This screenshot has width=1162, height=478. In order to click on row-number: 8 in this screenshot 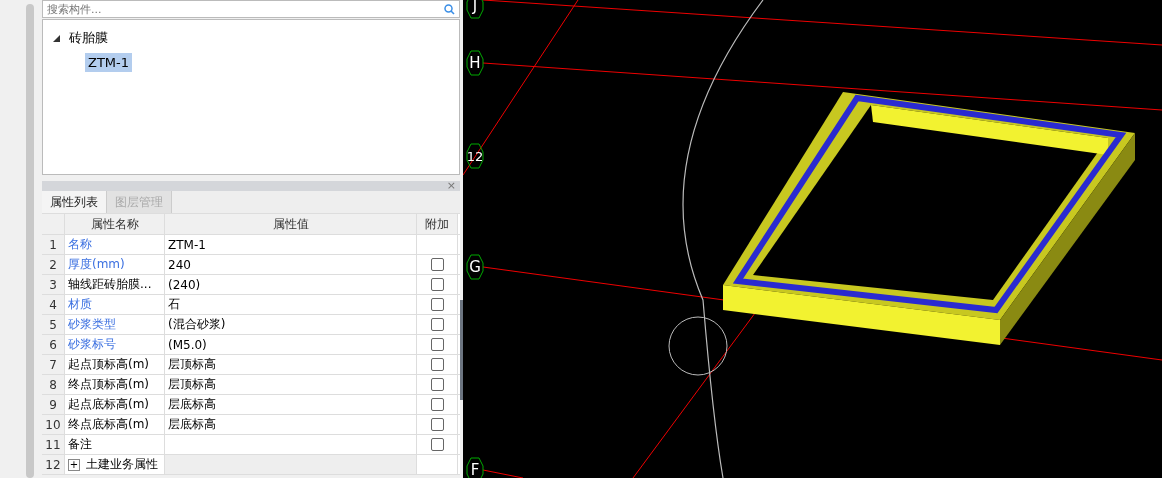, I will do `click(53, 384)`.